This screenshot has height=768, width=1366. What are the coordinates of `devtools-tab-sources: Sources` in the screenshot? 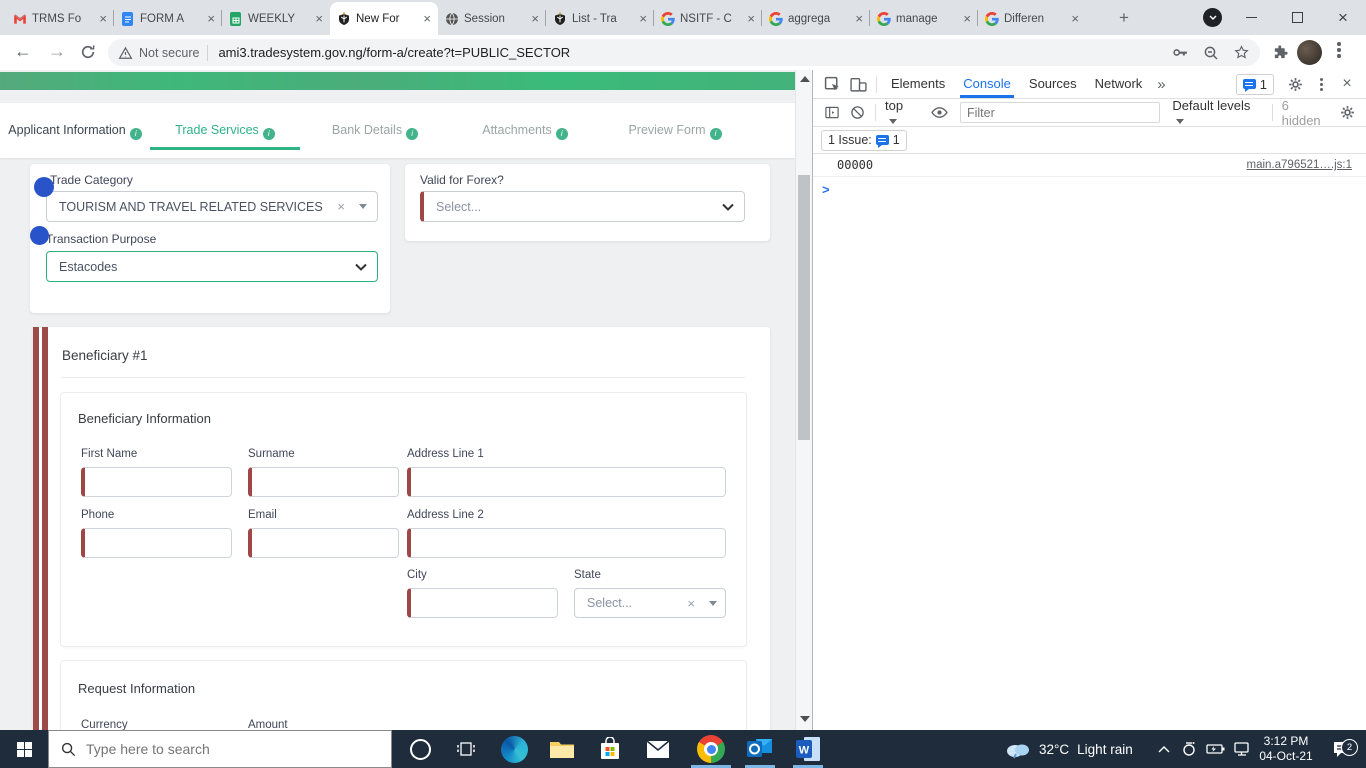 It's located at (1053, 84).